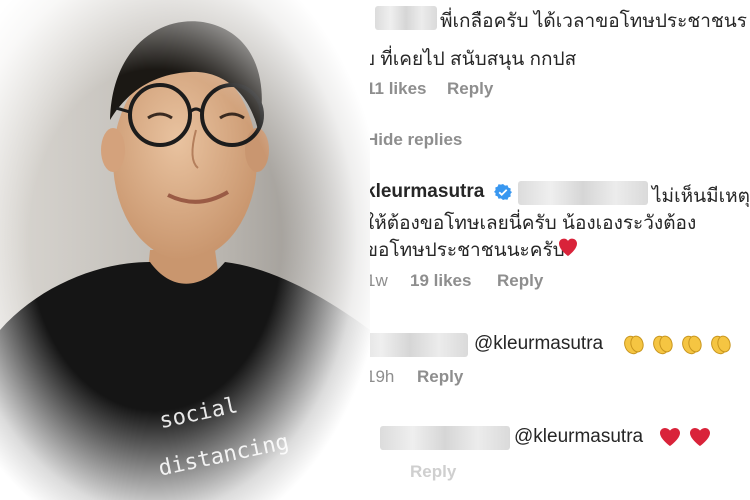  What do you see at coordinates (503, 192) in the screenshot?
I see `verified-badge-icon` at bounding box center [503, 192].